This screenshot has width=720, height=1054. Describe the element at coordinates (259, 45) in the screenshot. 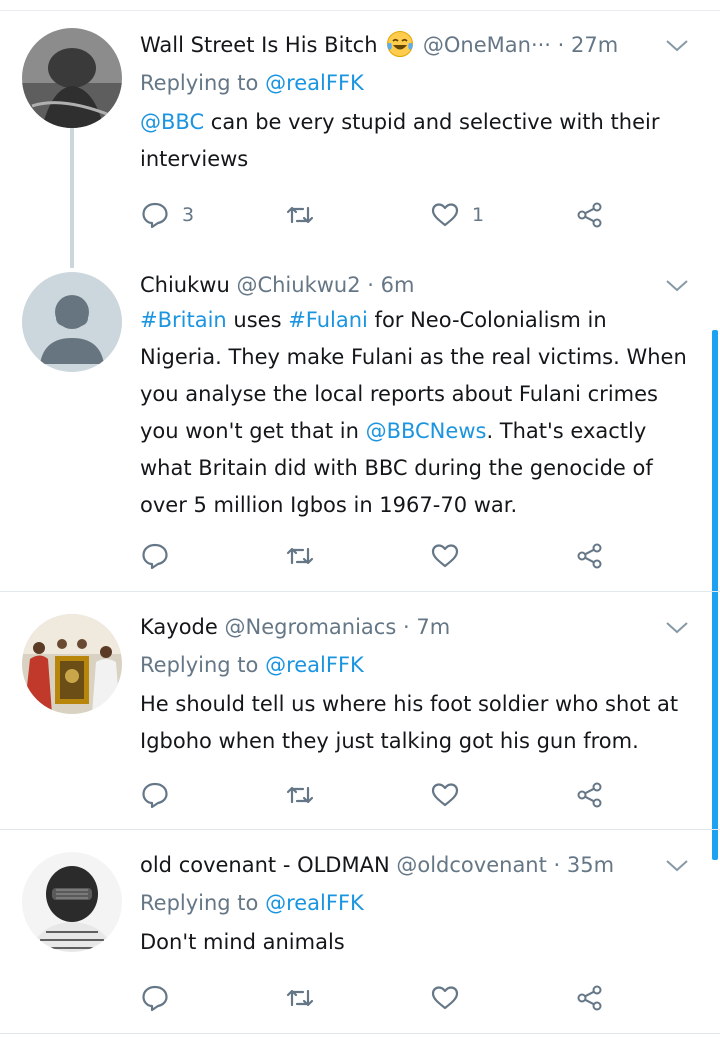

I see `display-name: Wall Street Is His Bitch` at that location.